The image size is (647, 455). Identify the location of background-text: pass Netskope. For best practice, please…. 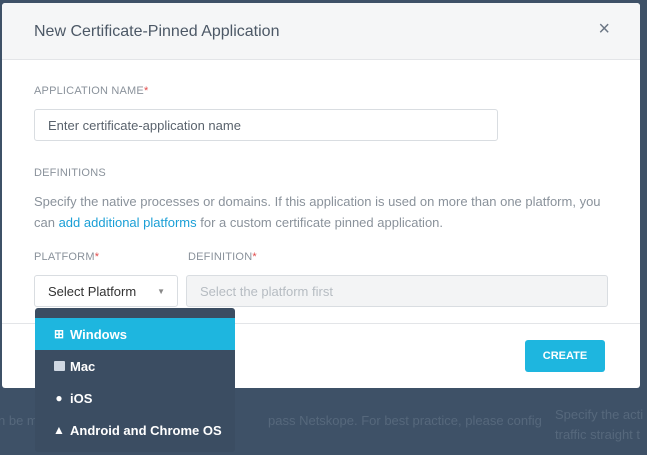
(405, 420).